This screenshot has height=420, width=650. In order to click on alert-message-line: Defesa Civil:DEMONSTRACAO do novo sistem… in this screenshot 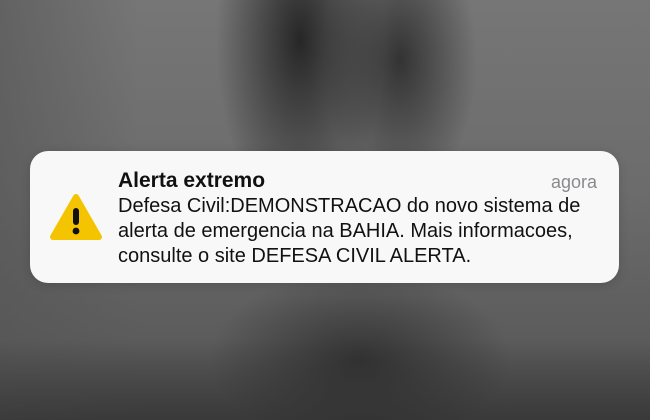, I will do `click(349, 206)`.